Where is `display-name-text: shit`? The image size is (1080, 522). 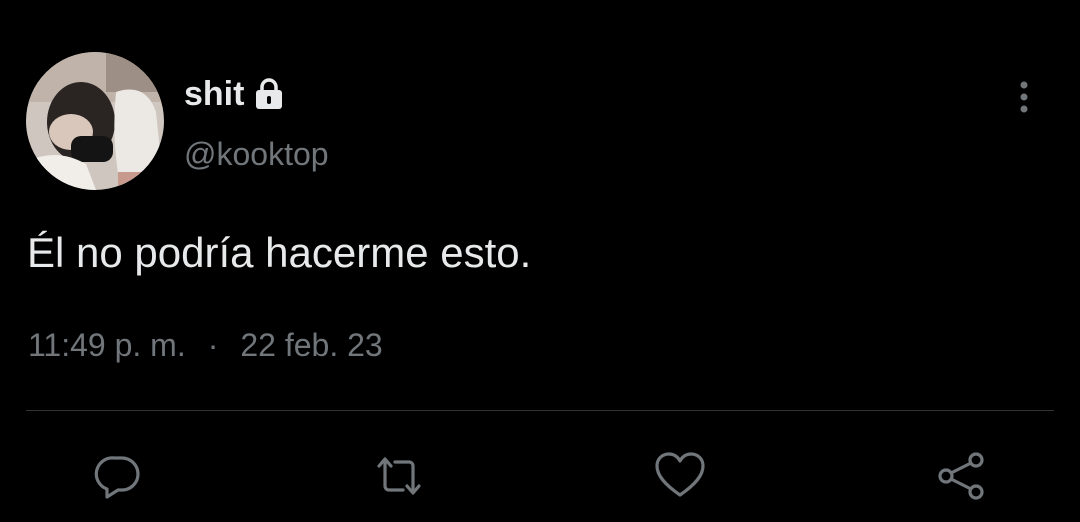
display-name-text: shit is located at coordinates (214, 94).